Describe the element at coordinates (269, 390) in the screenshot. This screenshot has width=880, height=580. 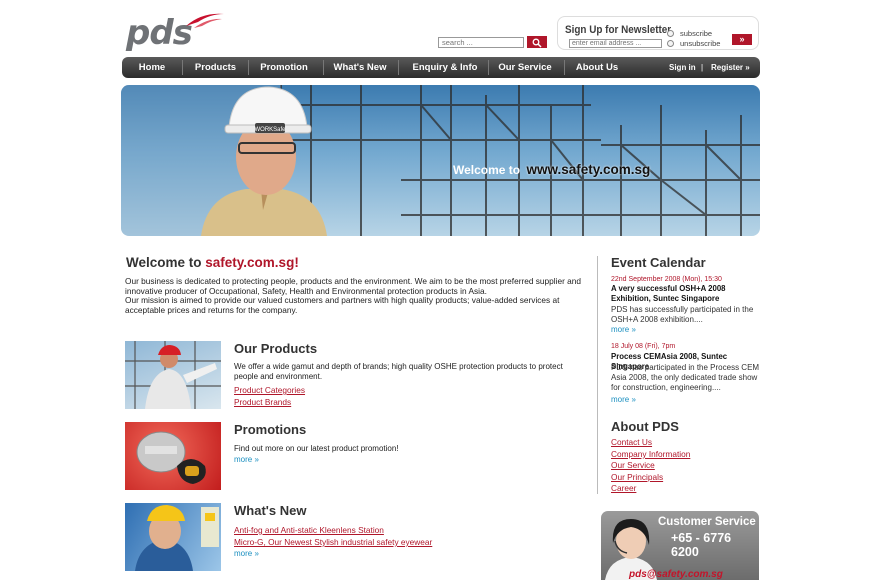
I see `product-categories-link: Product Categories` at that location.